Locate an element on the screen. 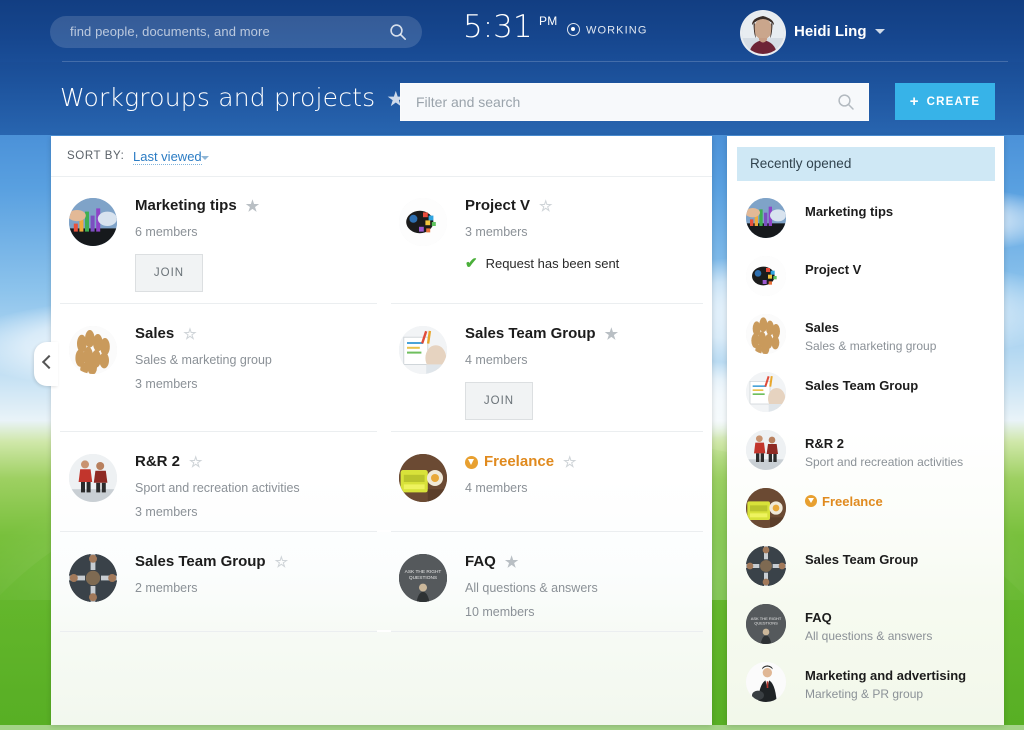  create-button: + CREATE is located at coordinates (945, 101).